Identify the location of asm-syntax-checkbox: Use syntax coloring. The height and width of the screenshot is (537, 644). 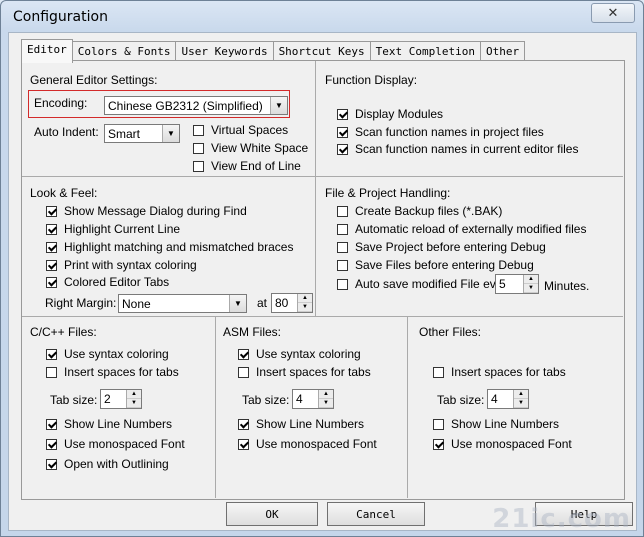
(299, 354).